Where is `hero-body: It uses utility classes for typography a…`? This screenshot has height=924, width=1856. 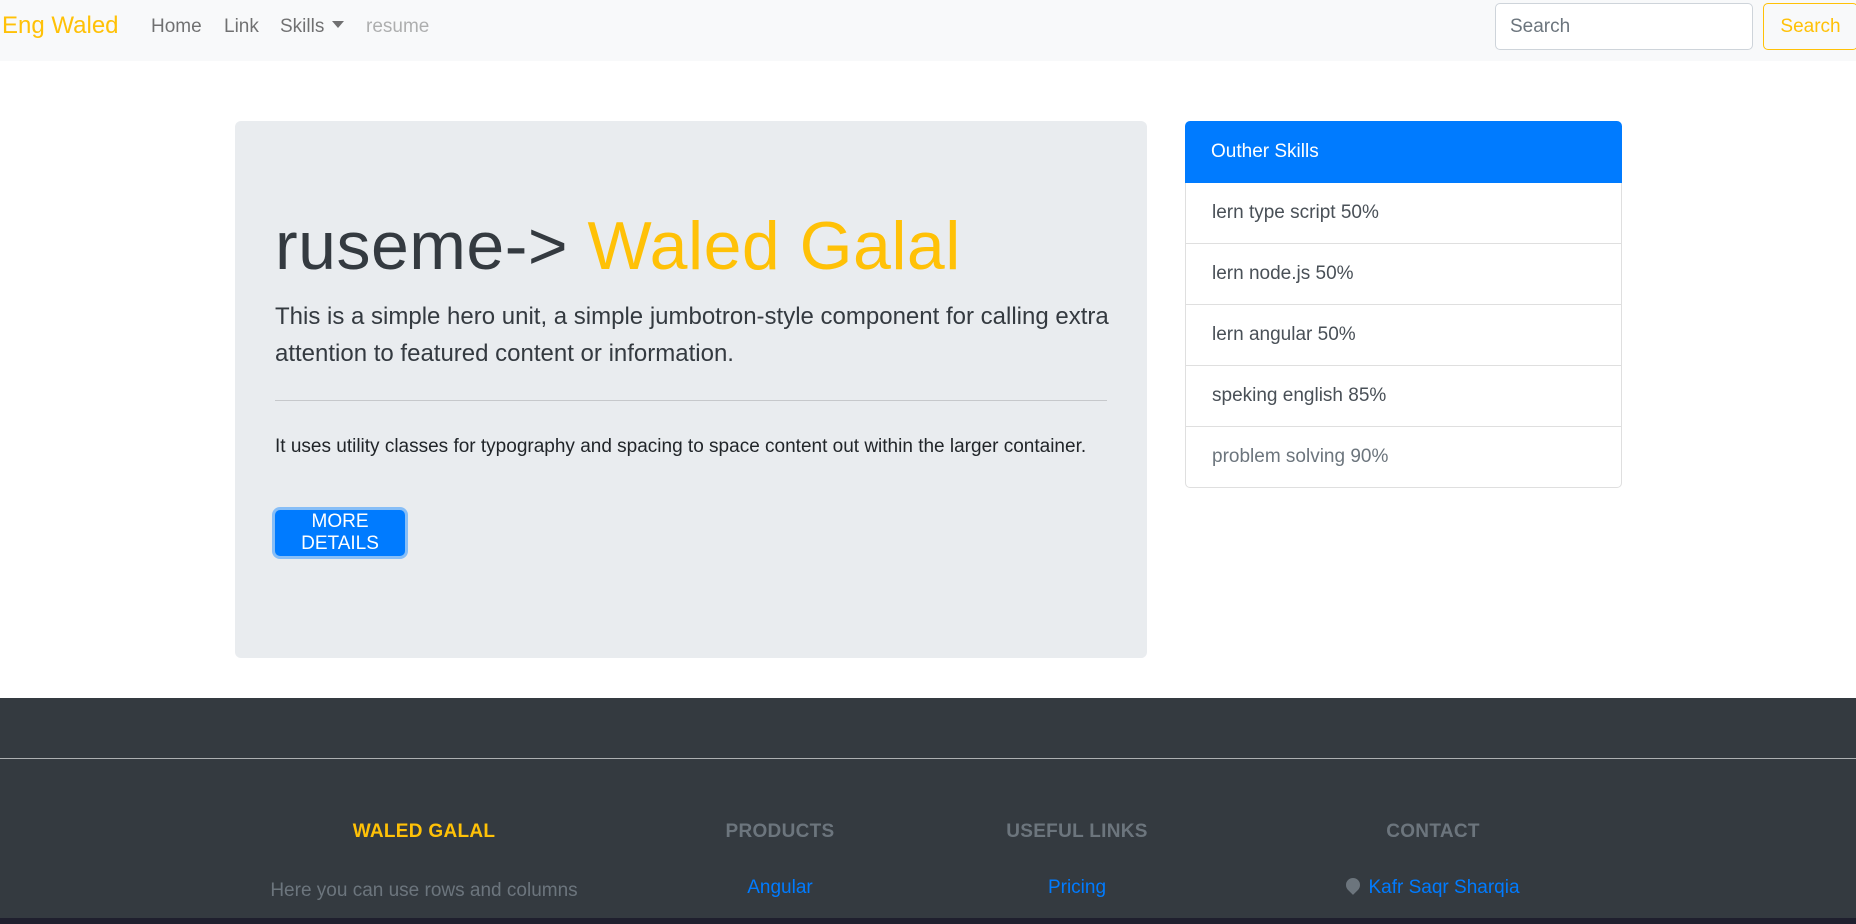 hero-body: It uses utility classes for typography a… is located at coordinates (681, 446).